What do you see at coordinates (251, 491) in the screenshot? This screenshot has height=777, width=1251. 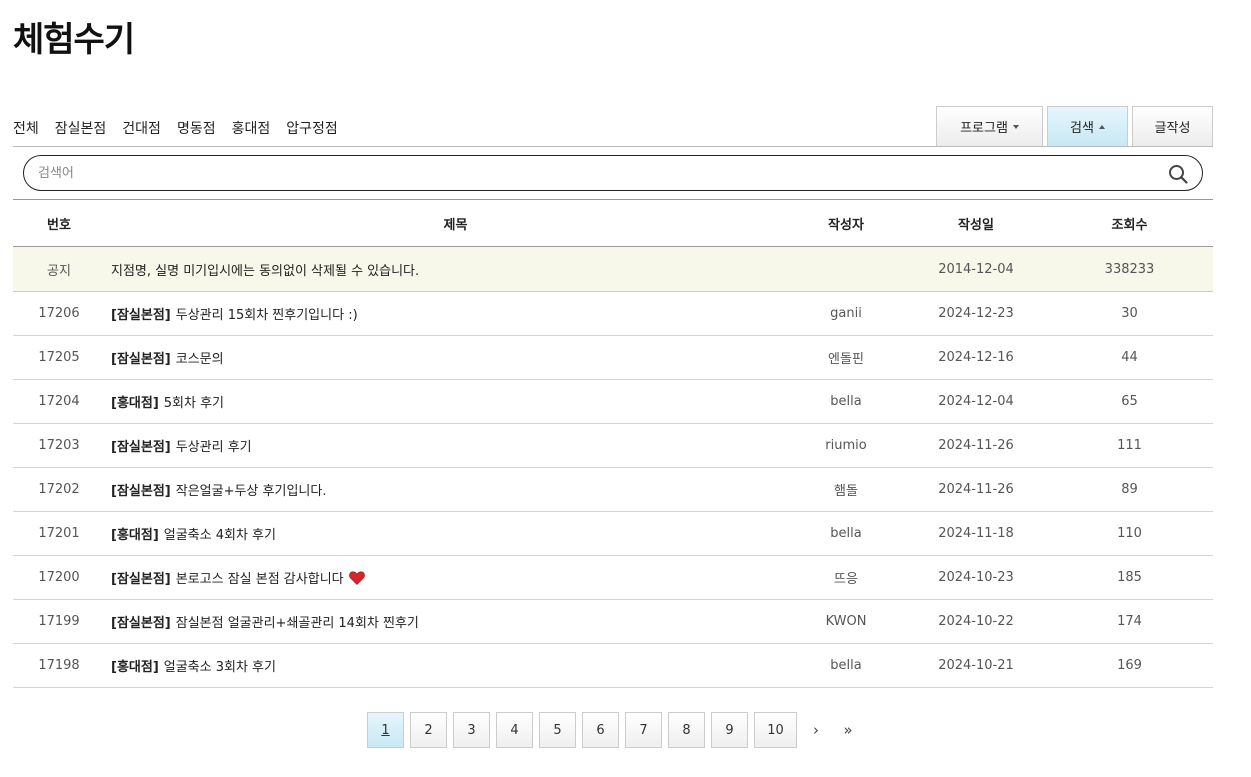 I see `post-title: 작은얼굴+두상 후기입니다.` at bounding box center [251, 491].